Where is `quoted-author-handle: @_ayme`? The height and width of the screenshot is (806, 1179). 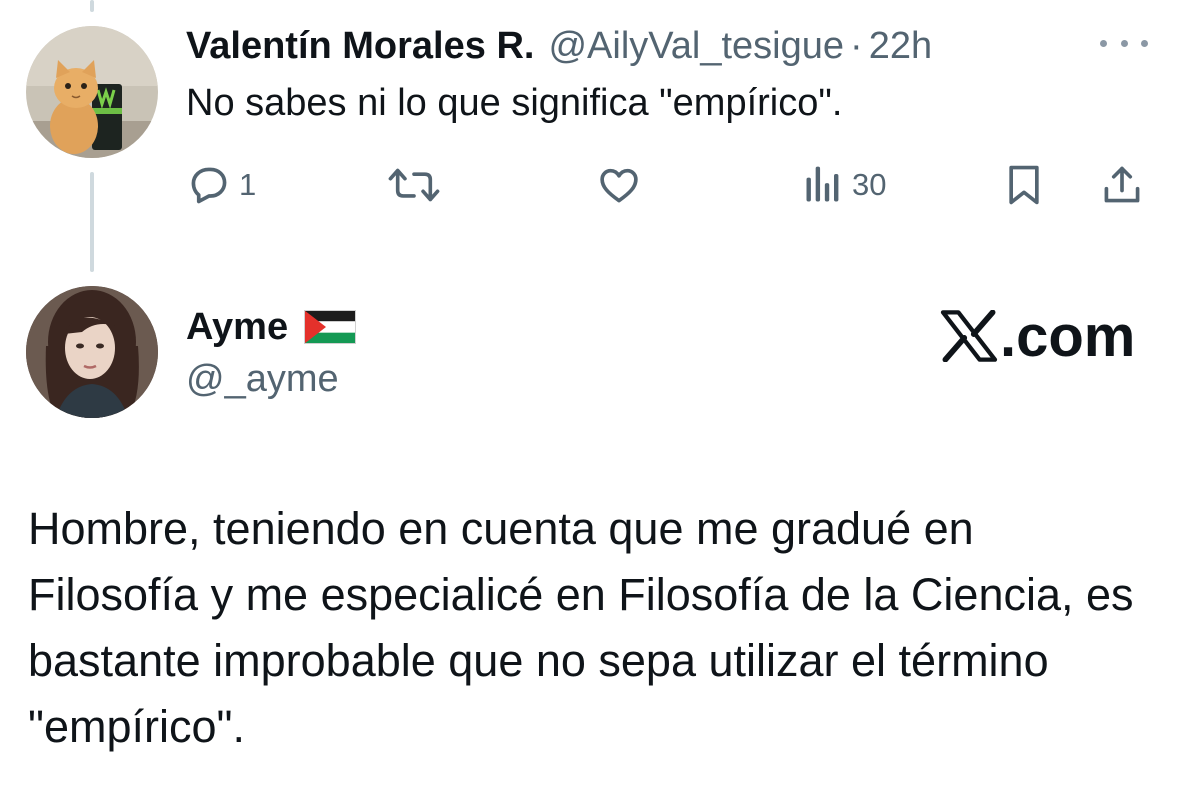
quoted-author-handle: @_ayme is located at coordinates (262, 379).